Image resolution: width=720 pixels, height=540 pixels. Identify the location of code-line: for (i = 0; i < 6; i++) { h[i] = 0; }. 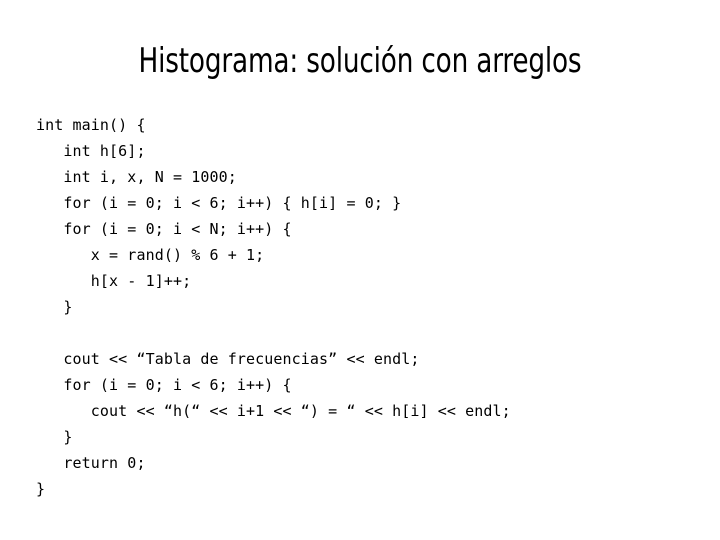
(219, 203).